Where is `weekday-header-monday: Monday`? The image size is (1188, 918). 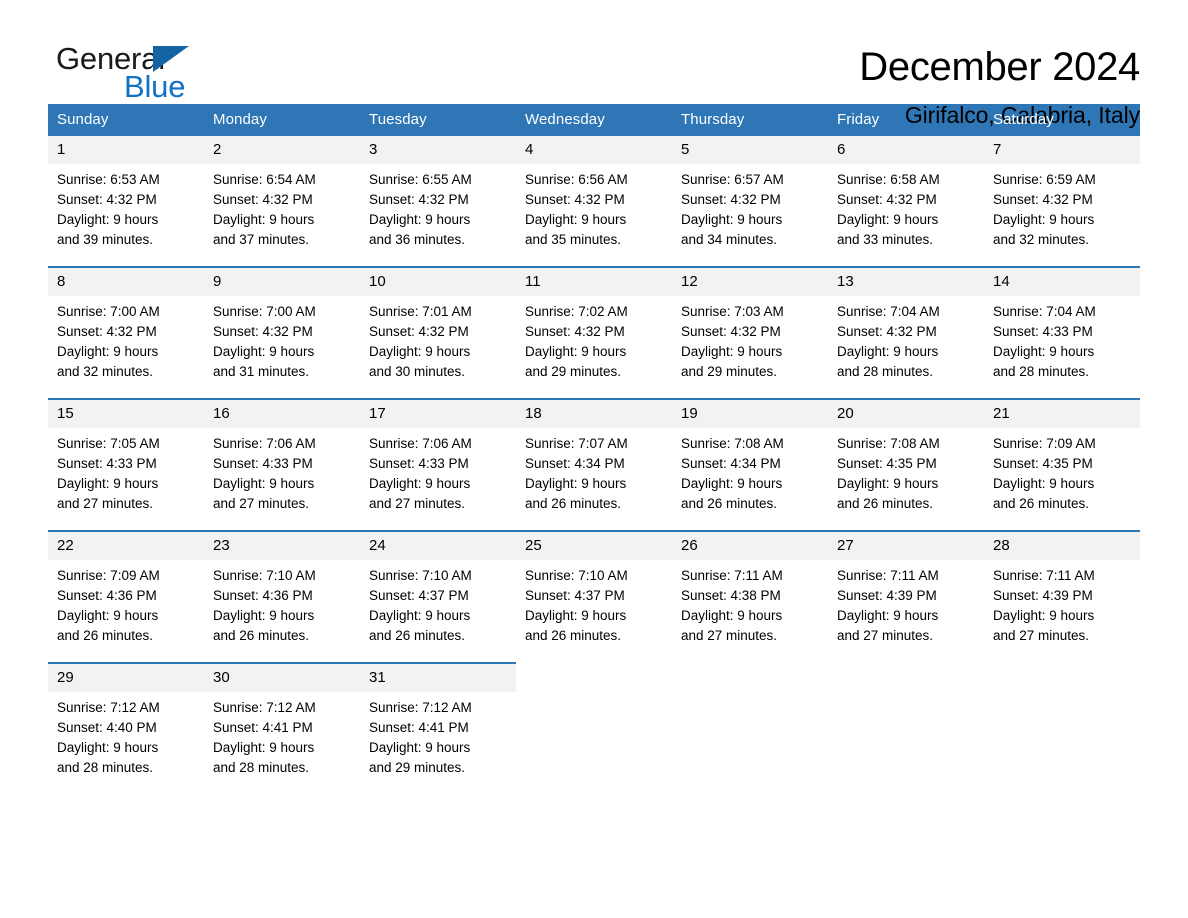
weekday-header-monday: Monday is located at coordinates (282, 120).